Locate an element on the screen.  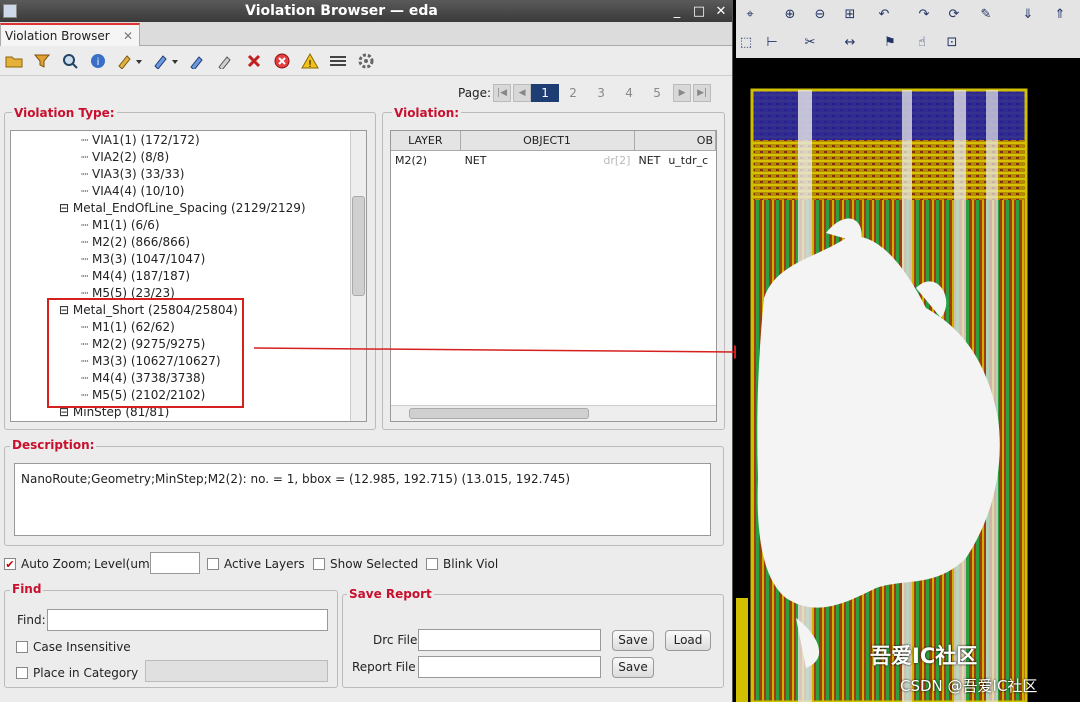
net-select-icon: ⊡ is located at coordinates (952, 42).